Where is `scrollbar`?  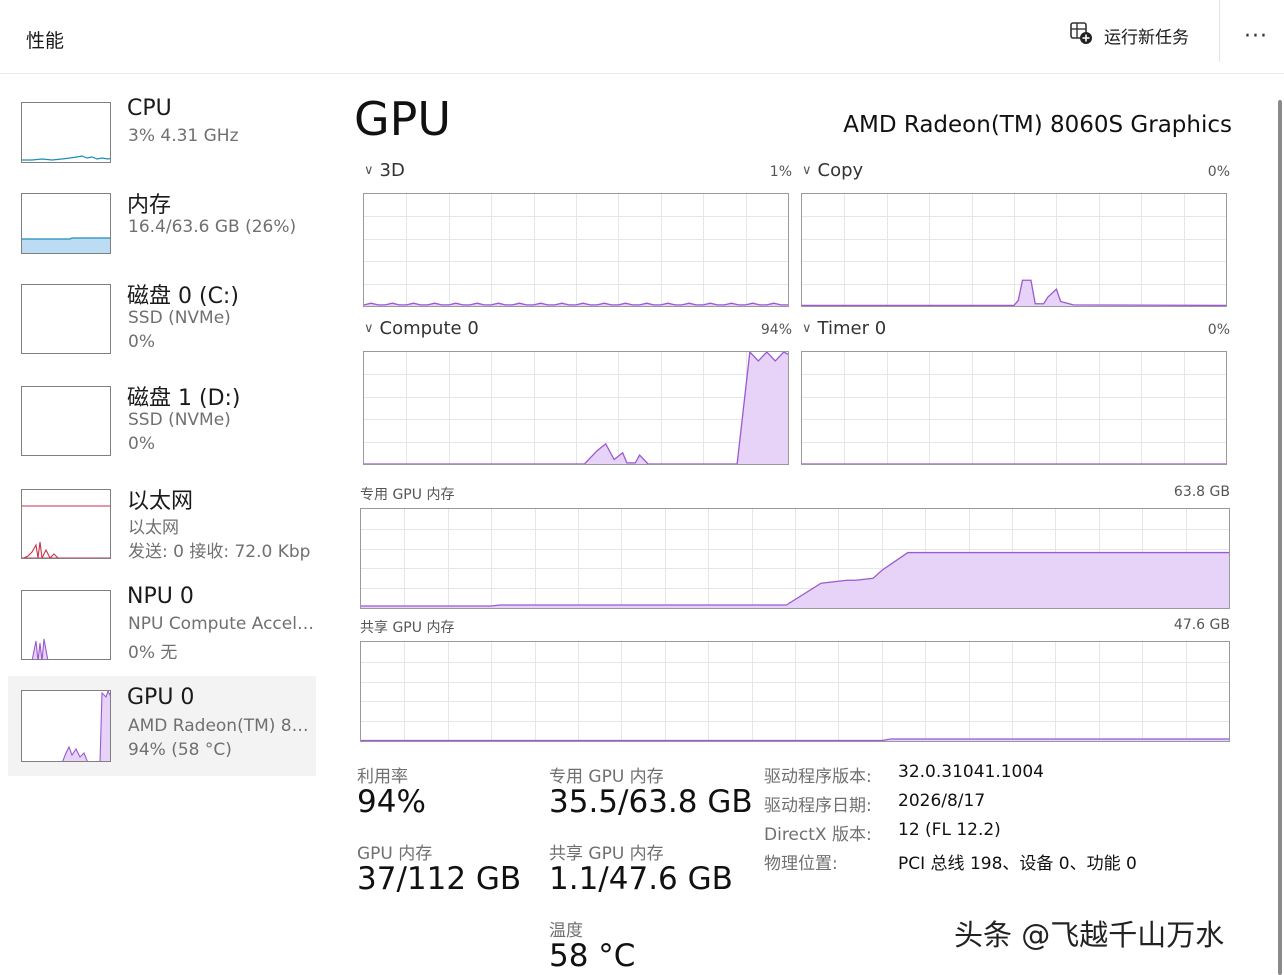
scrollbar is located at coordinates (1280, 537).